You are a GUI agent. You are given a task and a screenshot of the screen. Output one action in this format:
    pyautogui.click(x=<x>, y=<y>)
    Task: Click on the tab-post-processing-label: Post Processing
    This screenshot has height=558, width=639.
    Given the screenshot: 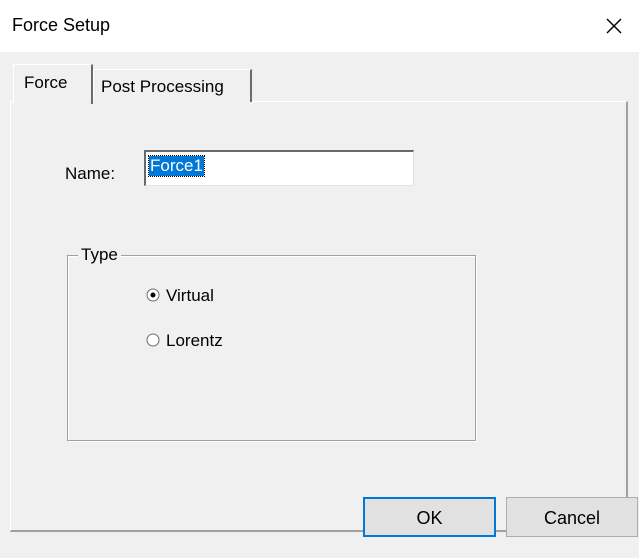 What is the action you would take?
    pyautogui.click(x=162, y=86)
    